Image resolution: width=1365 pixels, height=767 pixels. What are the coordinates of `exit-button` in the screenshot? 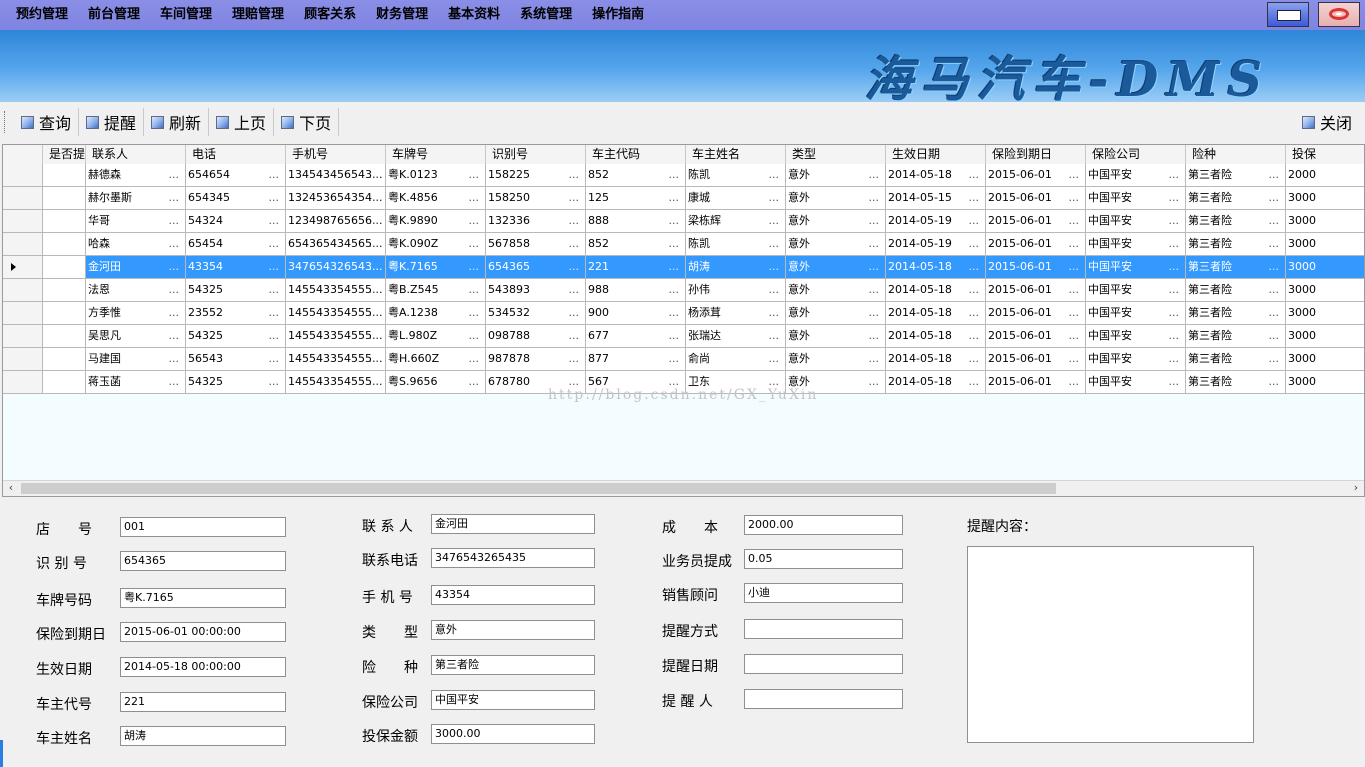 It's located at (1339, 14).